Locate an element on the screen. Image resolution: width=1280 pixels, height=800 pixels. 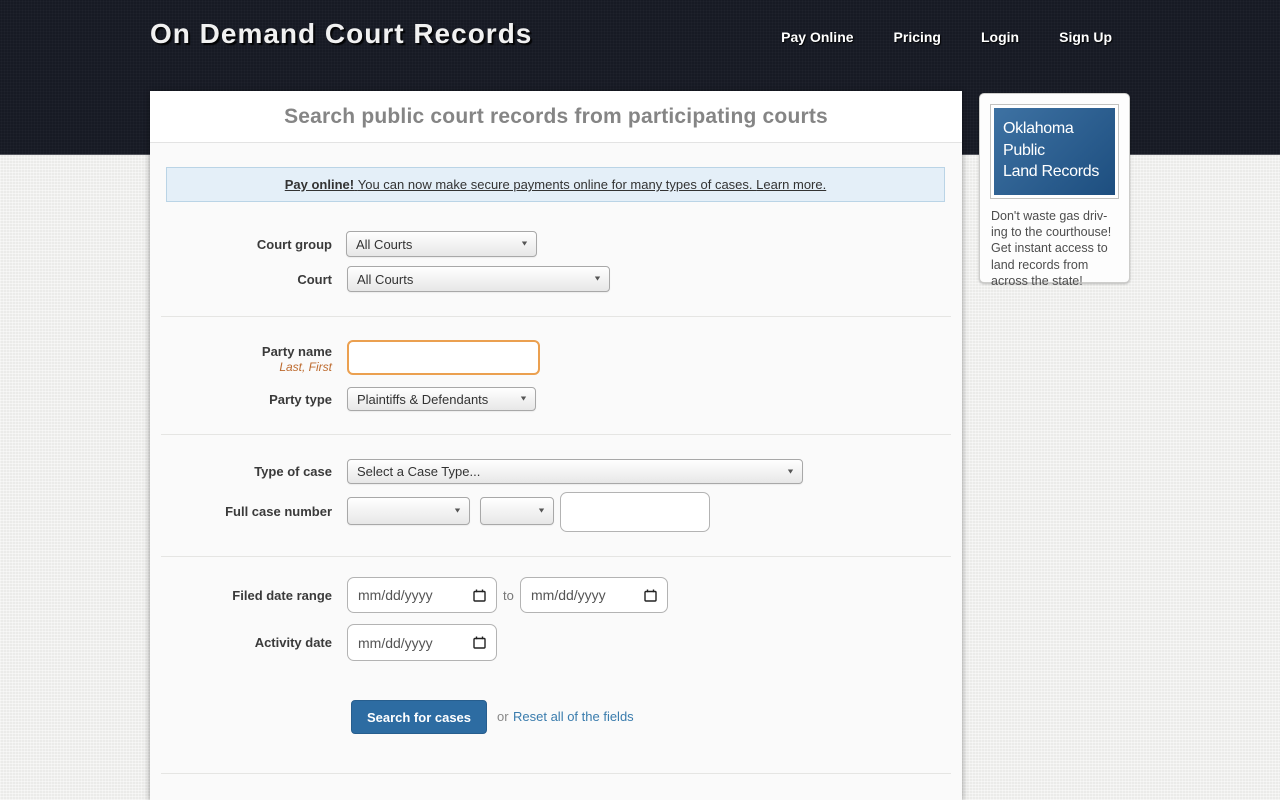
ad-text-line: land records from is located at coordinates (1040, 264).